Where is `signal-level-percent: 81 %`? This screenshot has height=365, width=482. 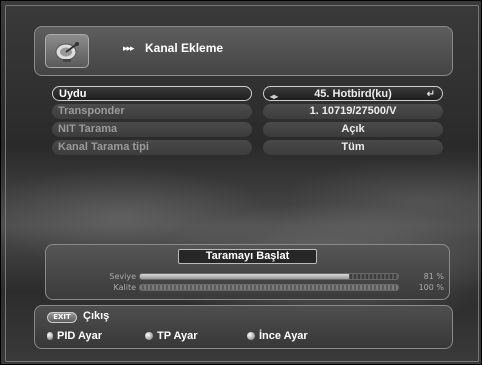
signal-level-percent: 81 % is located at coordinates (433, 276).